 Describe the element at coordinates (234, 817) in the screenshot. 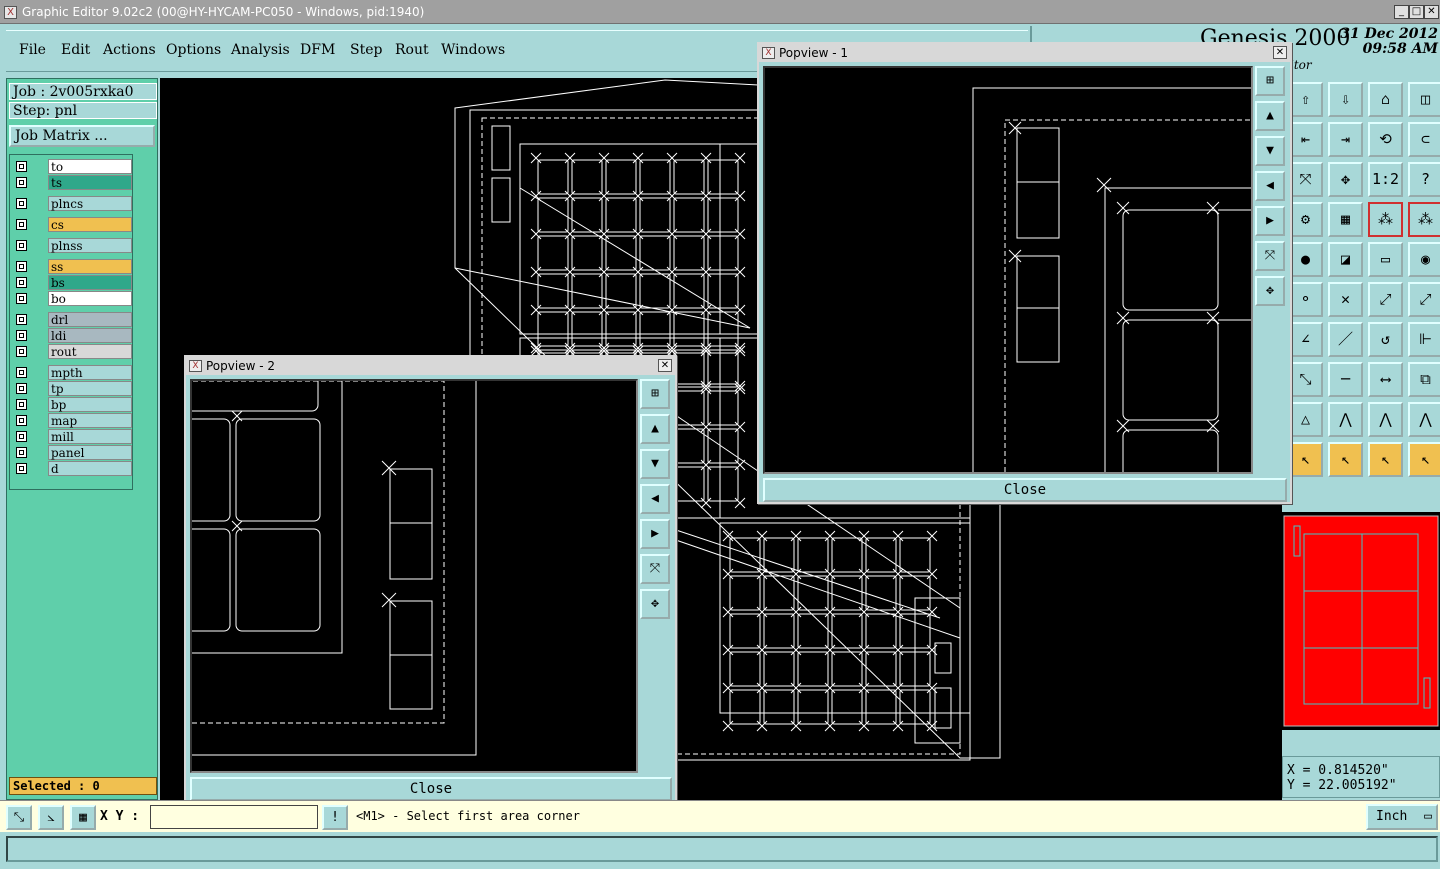

I see `xy-input` at that location.